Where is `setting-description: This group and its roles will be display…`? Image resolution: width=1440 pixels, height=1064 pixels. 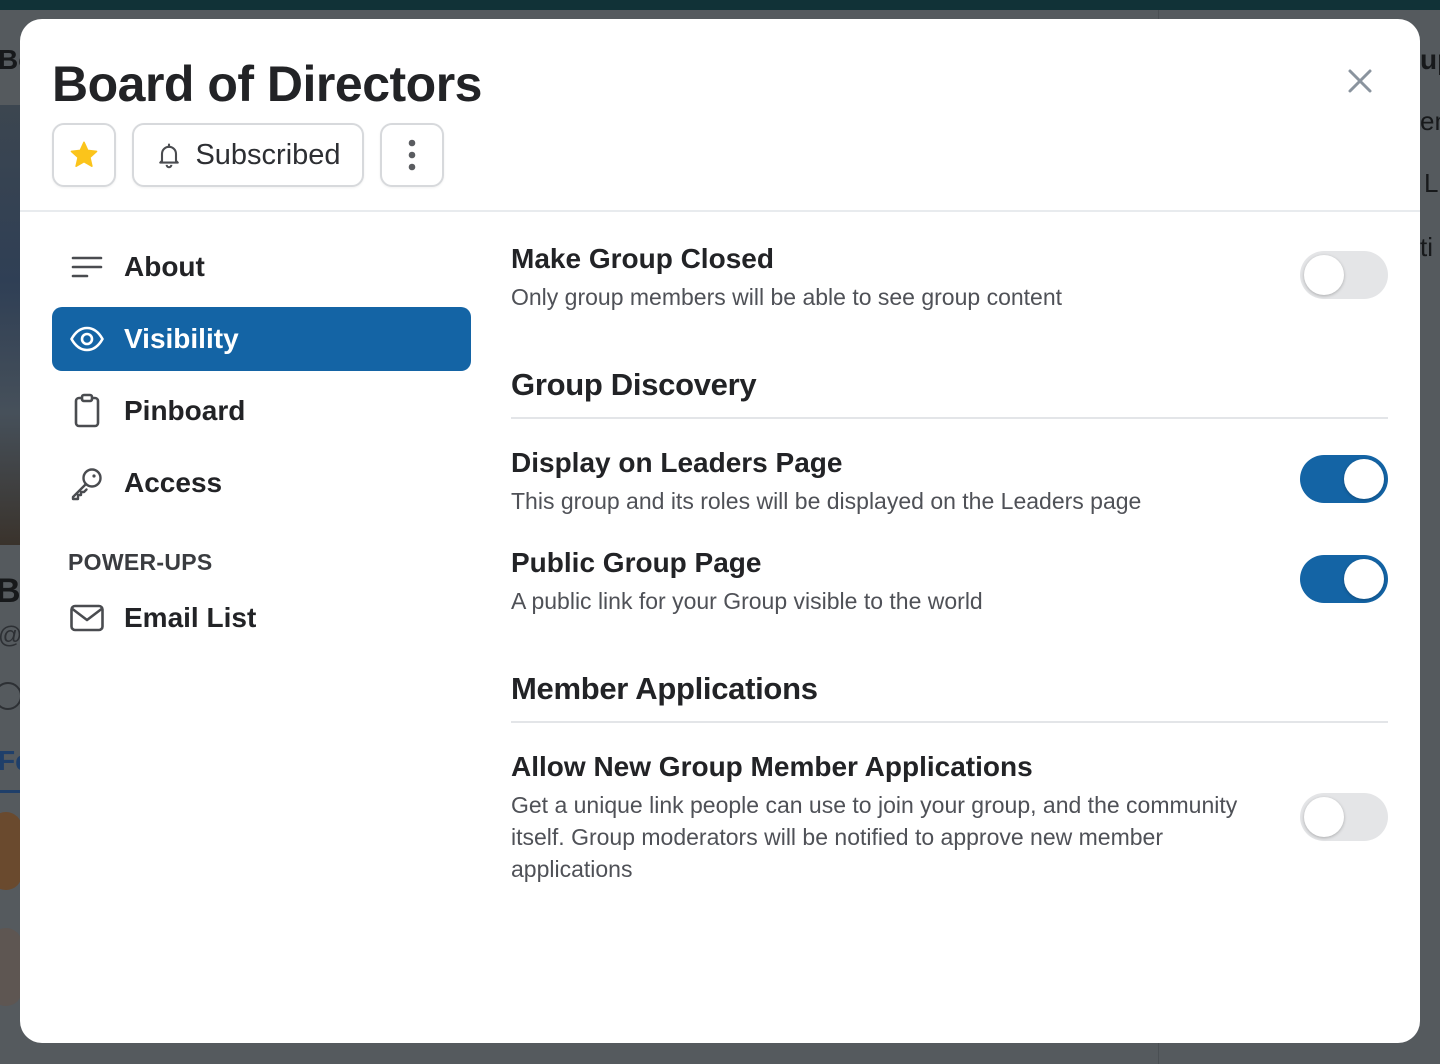
setting-description: This group and its roles will be display… is located at coordinates (826, 501).